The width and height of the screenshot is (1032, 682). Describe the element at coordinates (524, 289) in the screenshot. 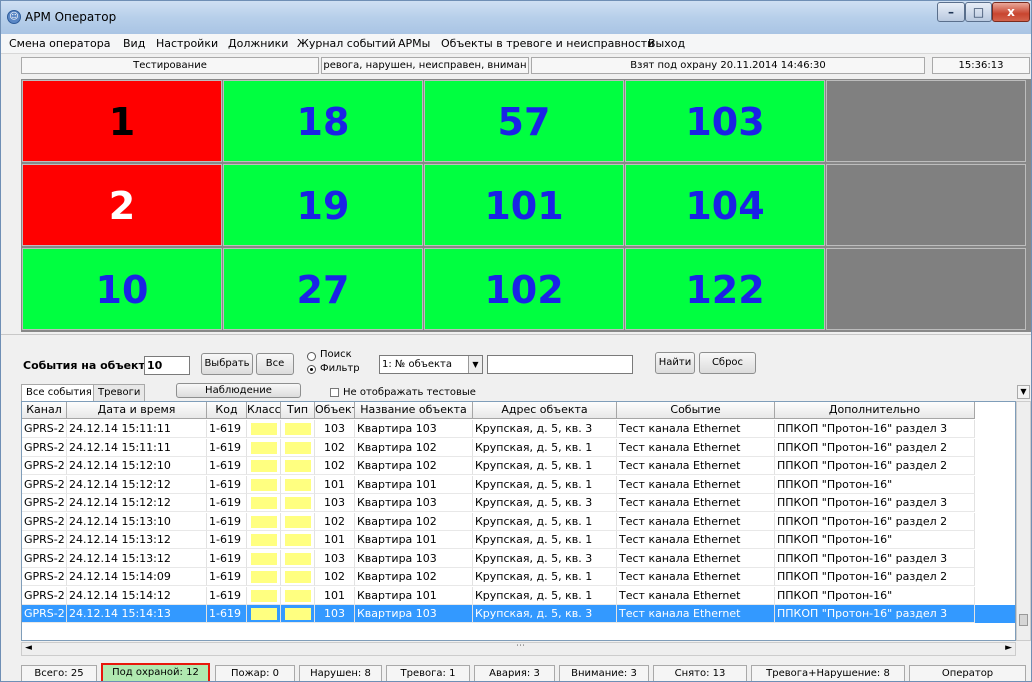

I see `object-cell-102: 102` at that location.